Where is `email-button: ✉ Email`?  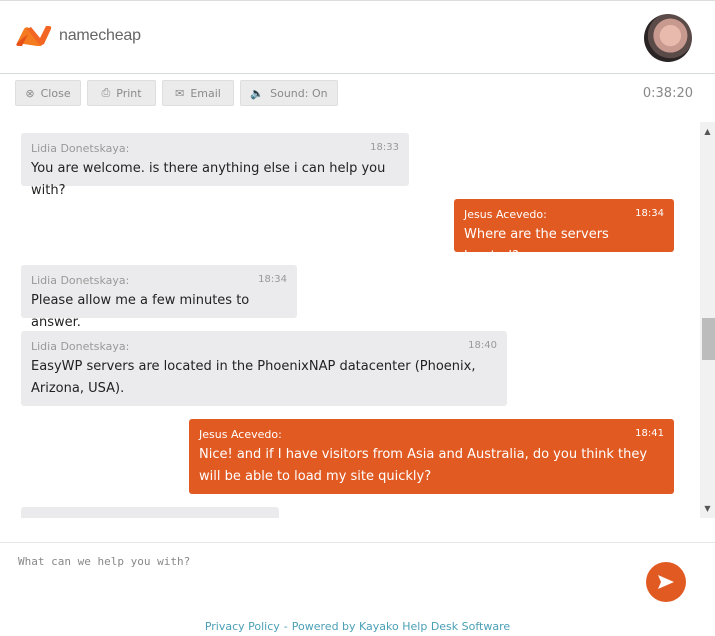
email-button: ✉ Email is located at coordinates (198, 93).